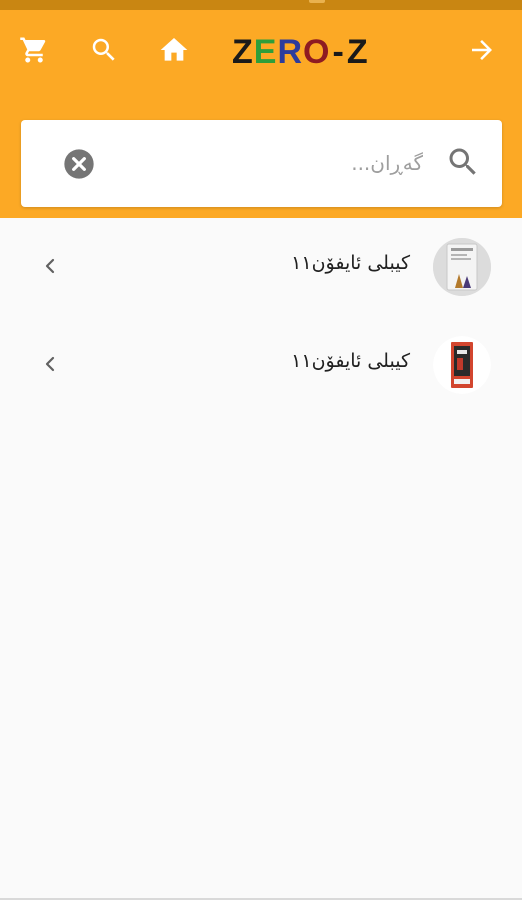 This screenshot has width=522, height=900. I want to click on search-button, so click(104, 50).